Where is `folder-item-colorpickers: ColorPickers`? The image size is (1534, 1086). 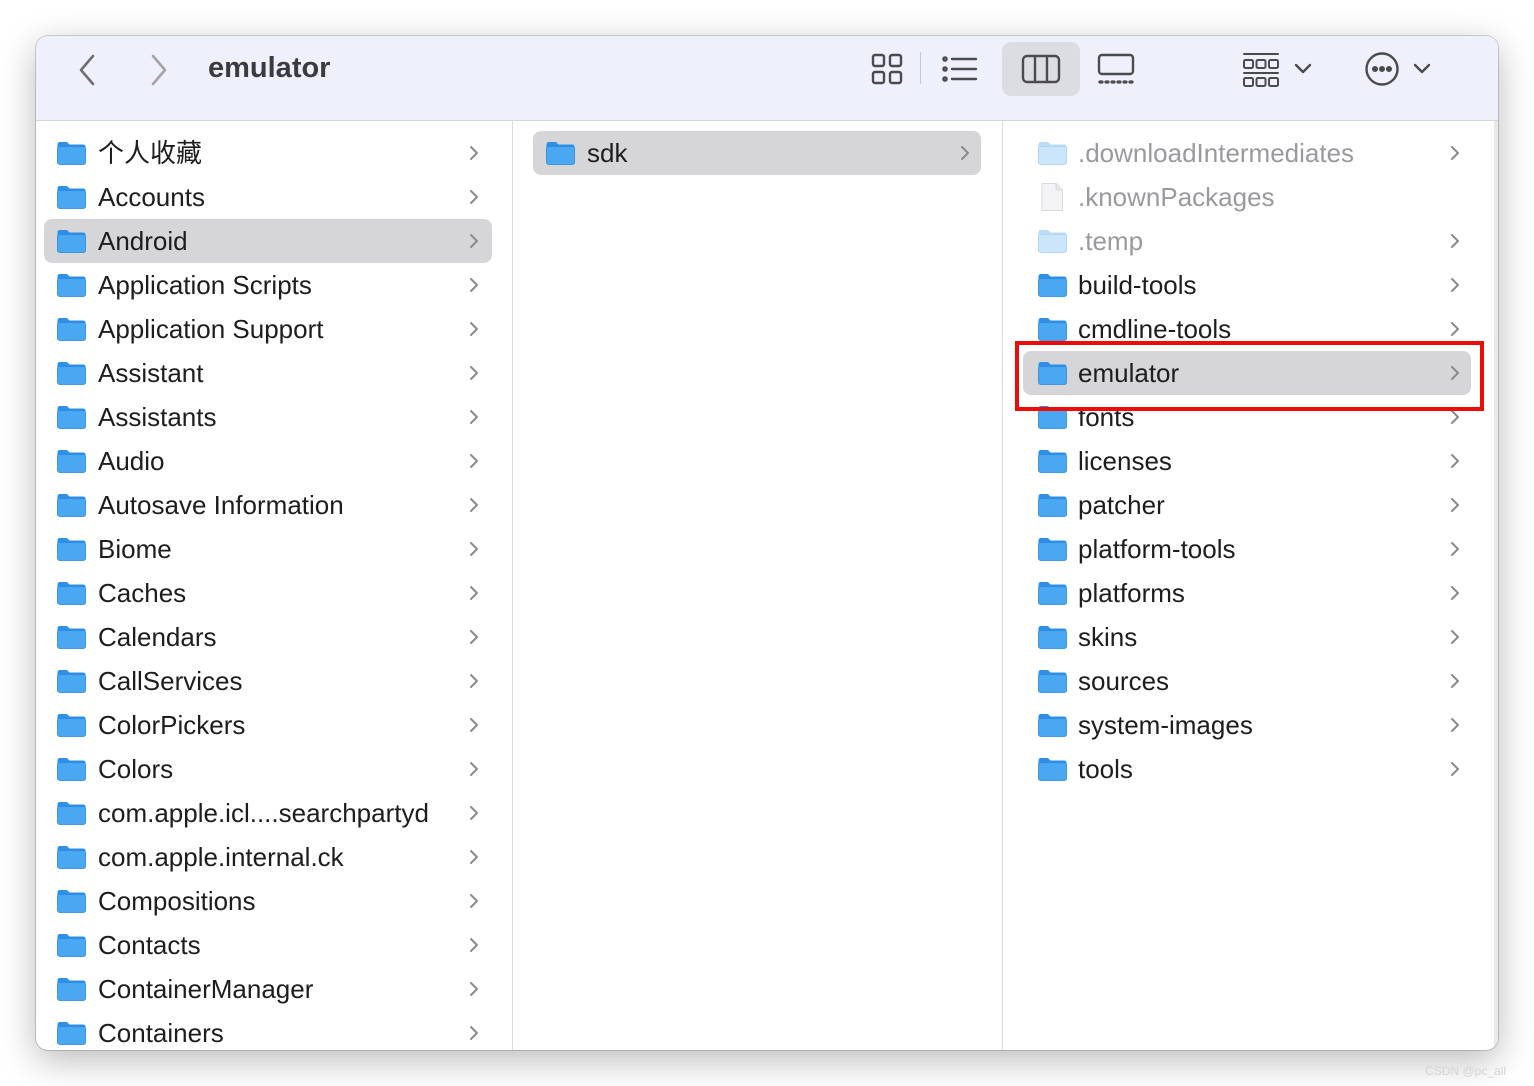 folder-item-colorpickers: ColorPickers is located at coordinates (268, 725).